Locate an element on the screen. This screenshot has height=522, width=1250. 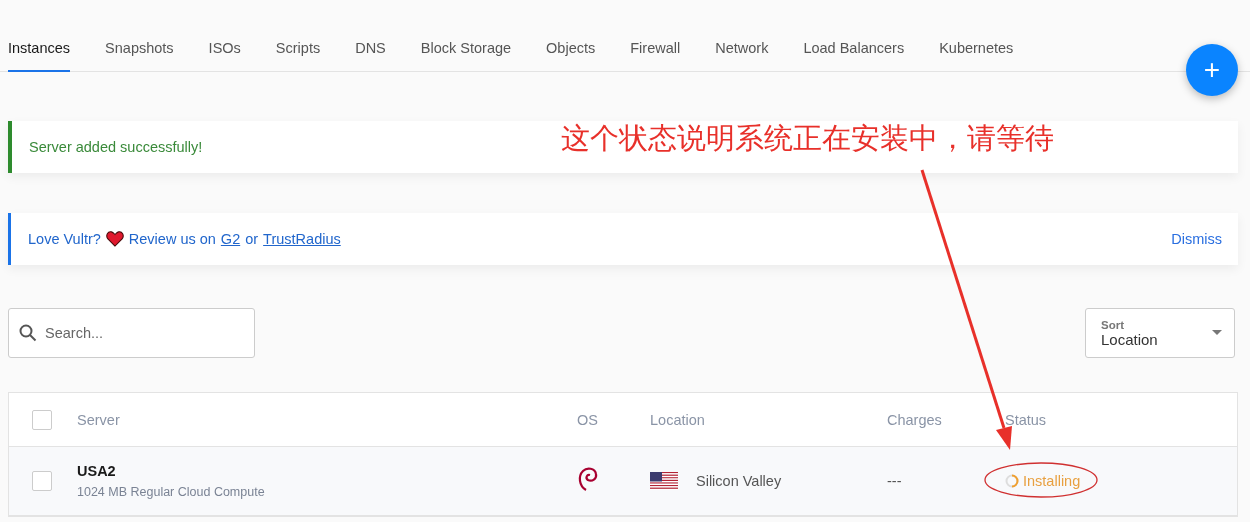
column-header: Server is located at coordinates (99, 419).